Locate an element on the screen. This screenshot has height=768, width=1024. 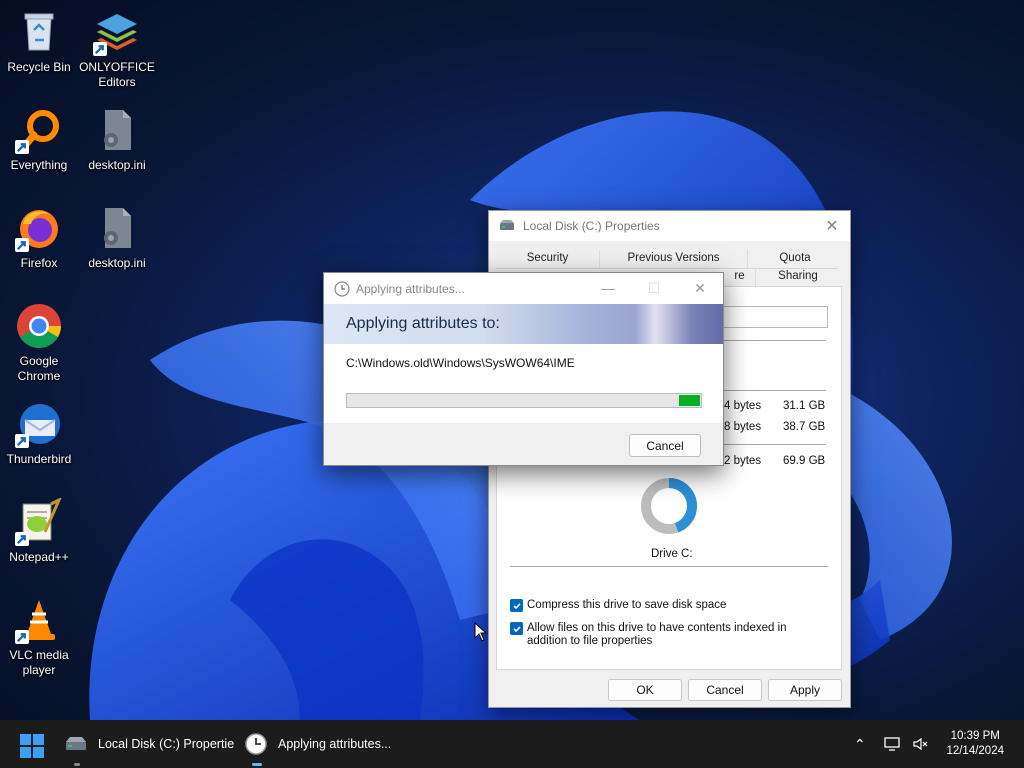
properties-titlebar: Local Disk (C:) Properties ✕ is located at coordinates (669, 226).